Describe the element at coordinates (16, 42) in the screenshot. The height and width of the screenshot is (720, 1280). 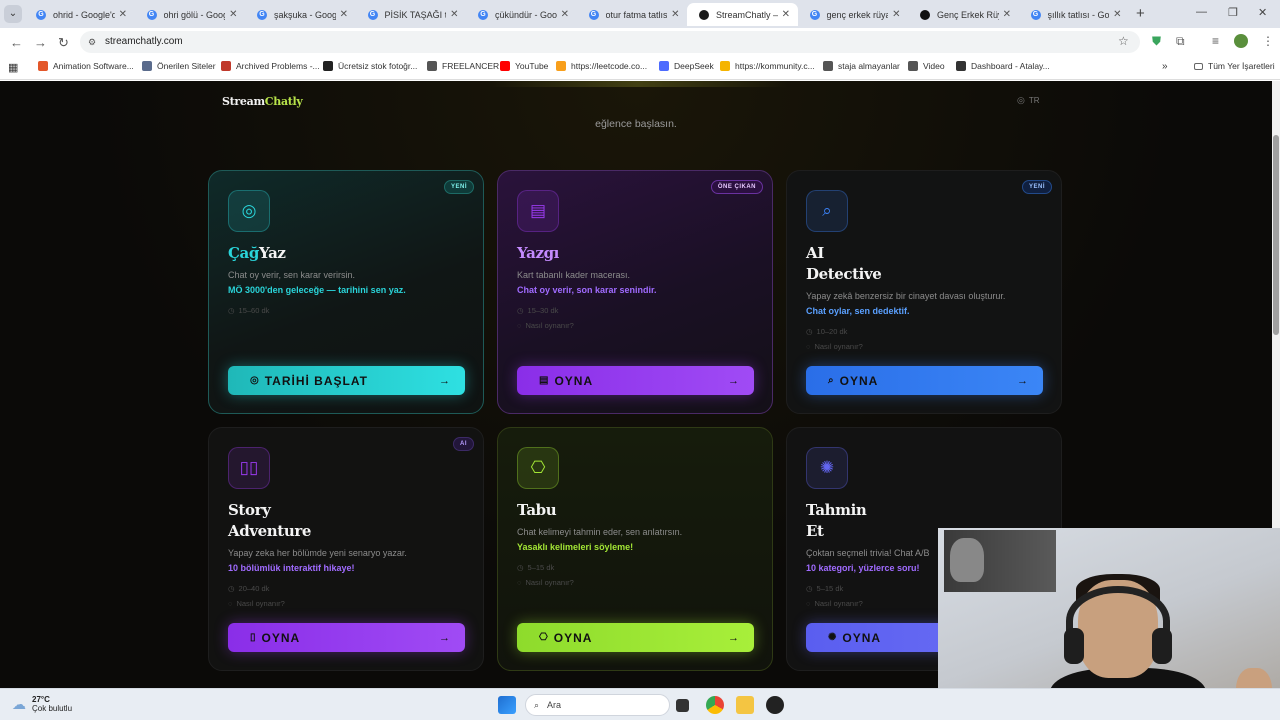
I see `back-icon: ←` at that location.